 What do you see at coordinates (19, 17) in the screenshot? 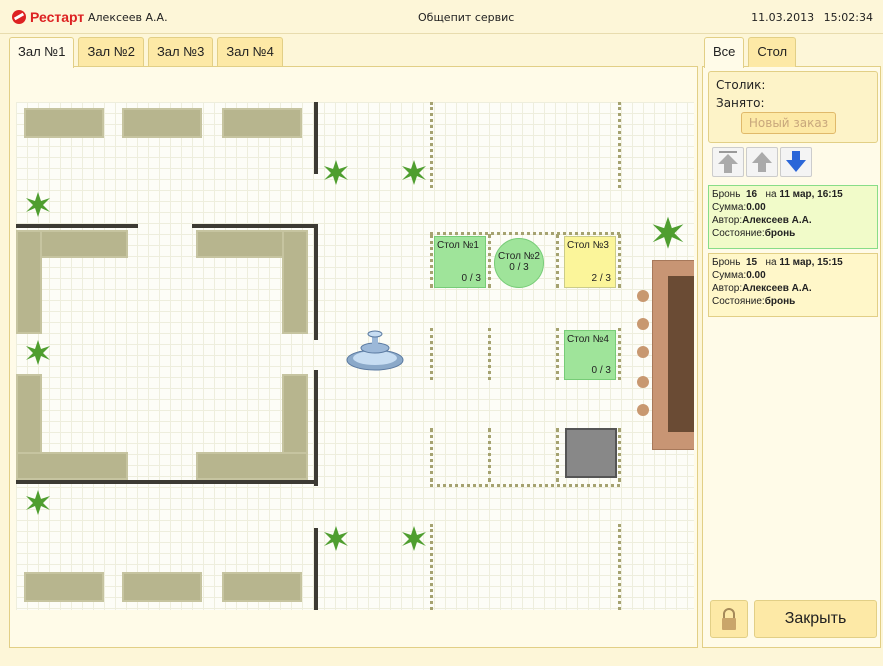
I see `logo-icon` at bounding box center [19, 17].